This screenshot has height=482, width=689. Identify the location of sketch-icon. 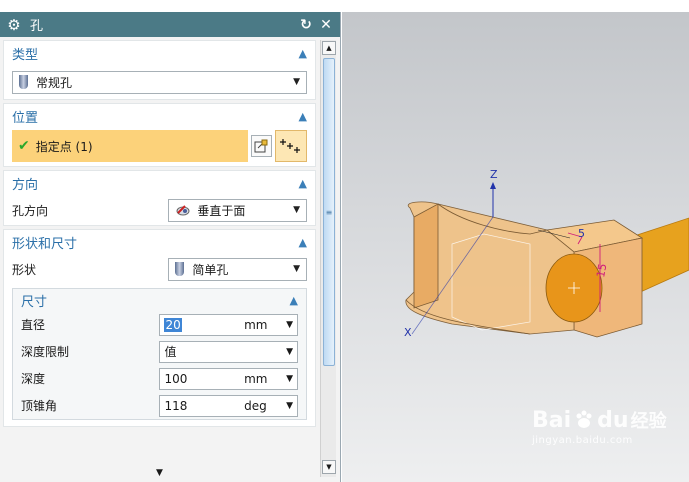
(261, 146).